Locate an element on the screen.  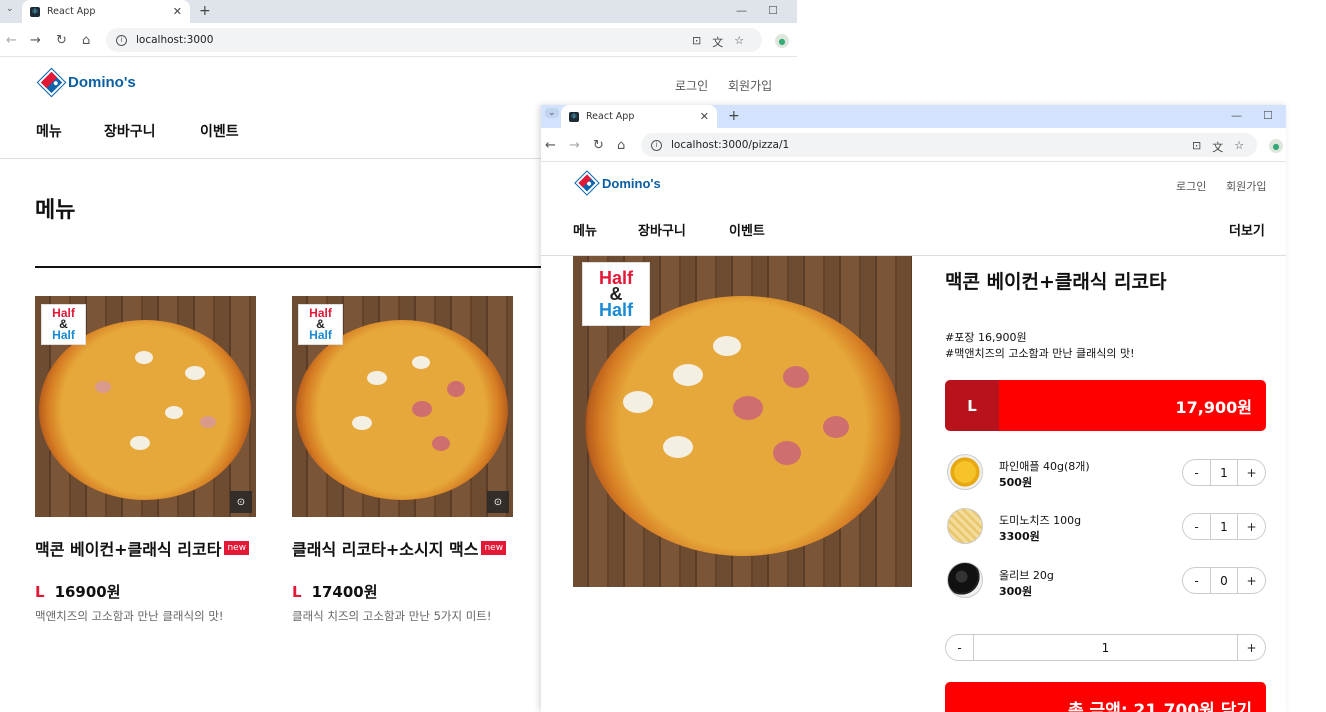
product-name: 맥콘 베이컨+클래식 리코타 new is located at coordinates (142, 548).